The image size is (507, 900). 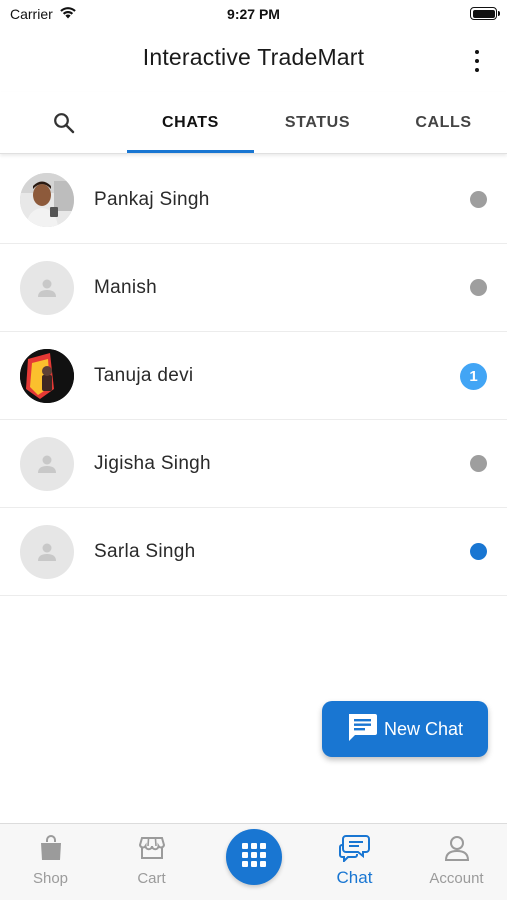 I want to click on person-icon, so click(x=457, y=848).